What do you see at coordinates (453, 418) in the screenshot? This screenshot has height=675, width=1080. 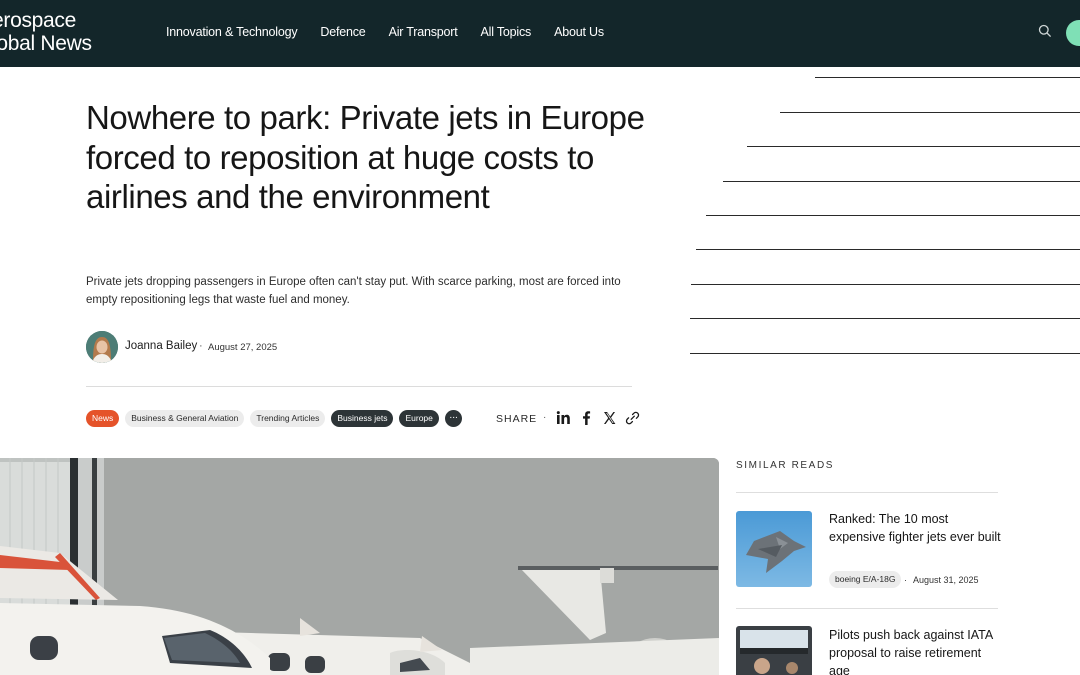 I see `more-tags-button: ···` at bounding box center [453, 418].